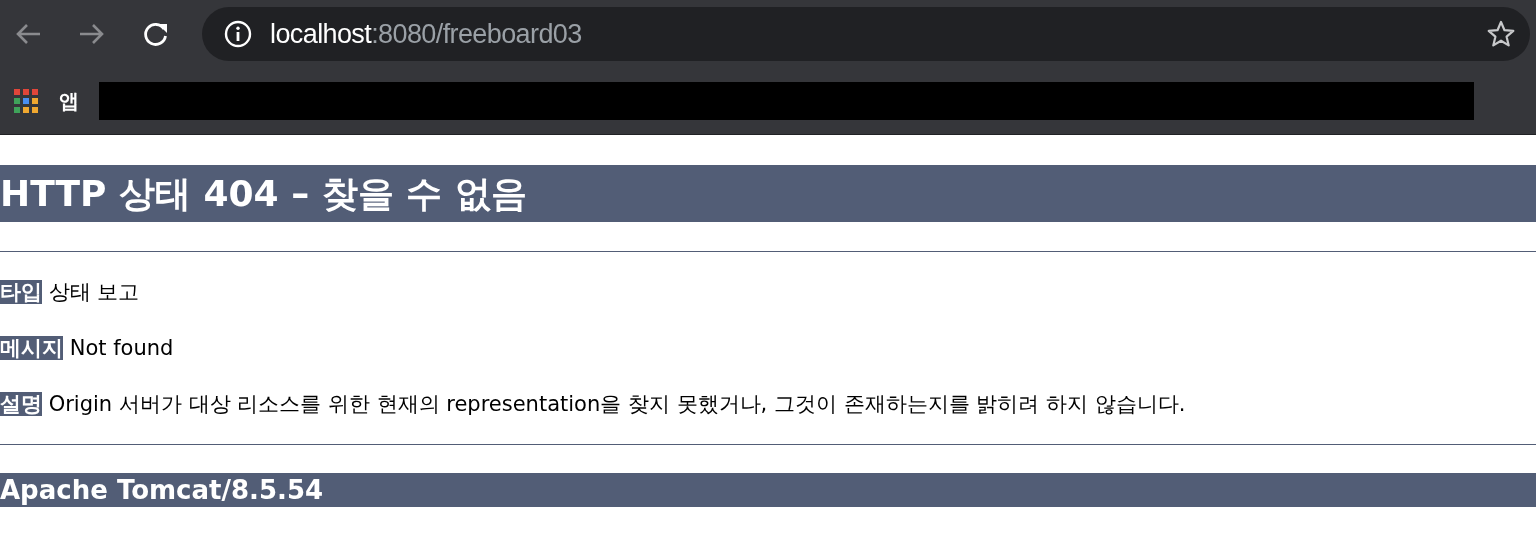  What do you see at coordinates (31, 348) in the screenshot?
I see `field-label: 메시지` at bounding box center [31, 348].